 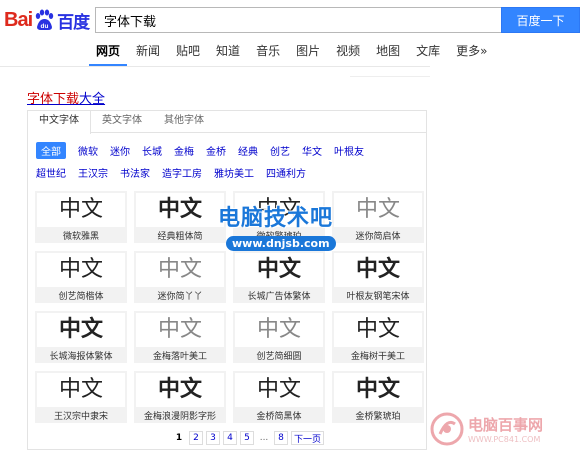 I want to click on search-box, so click(x=298, y=20).